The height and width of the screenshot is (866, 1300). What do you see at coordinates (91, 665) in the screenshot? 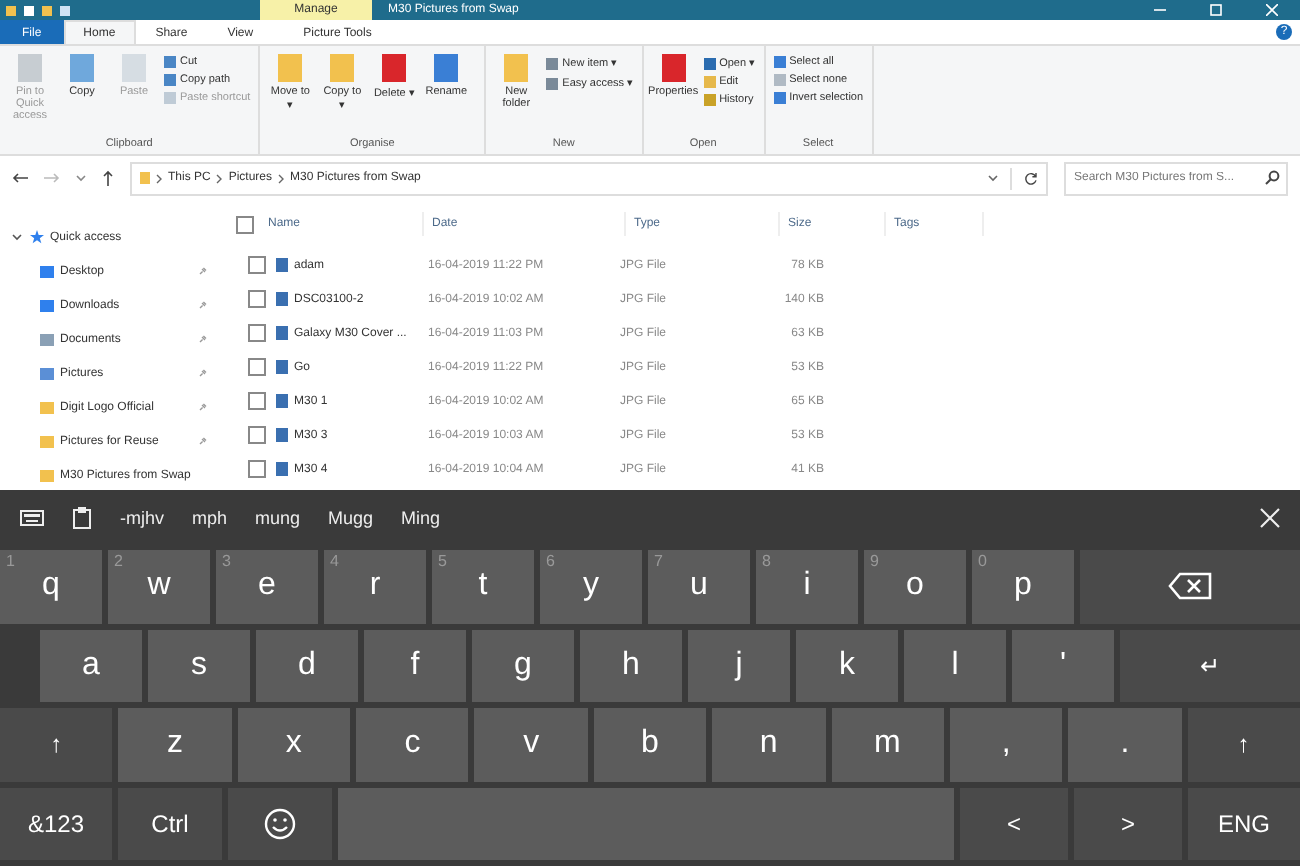
I see `keyboard-key: a` at bounding box center [91, 665].